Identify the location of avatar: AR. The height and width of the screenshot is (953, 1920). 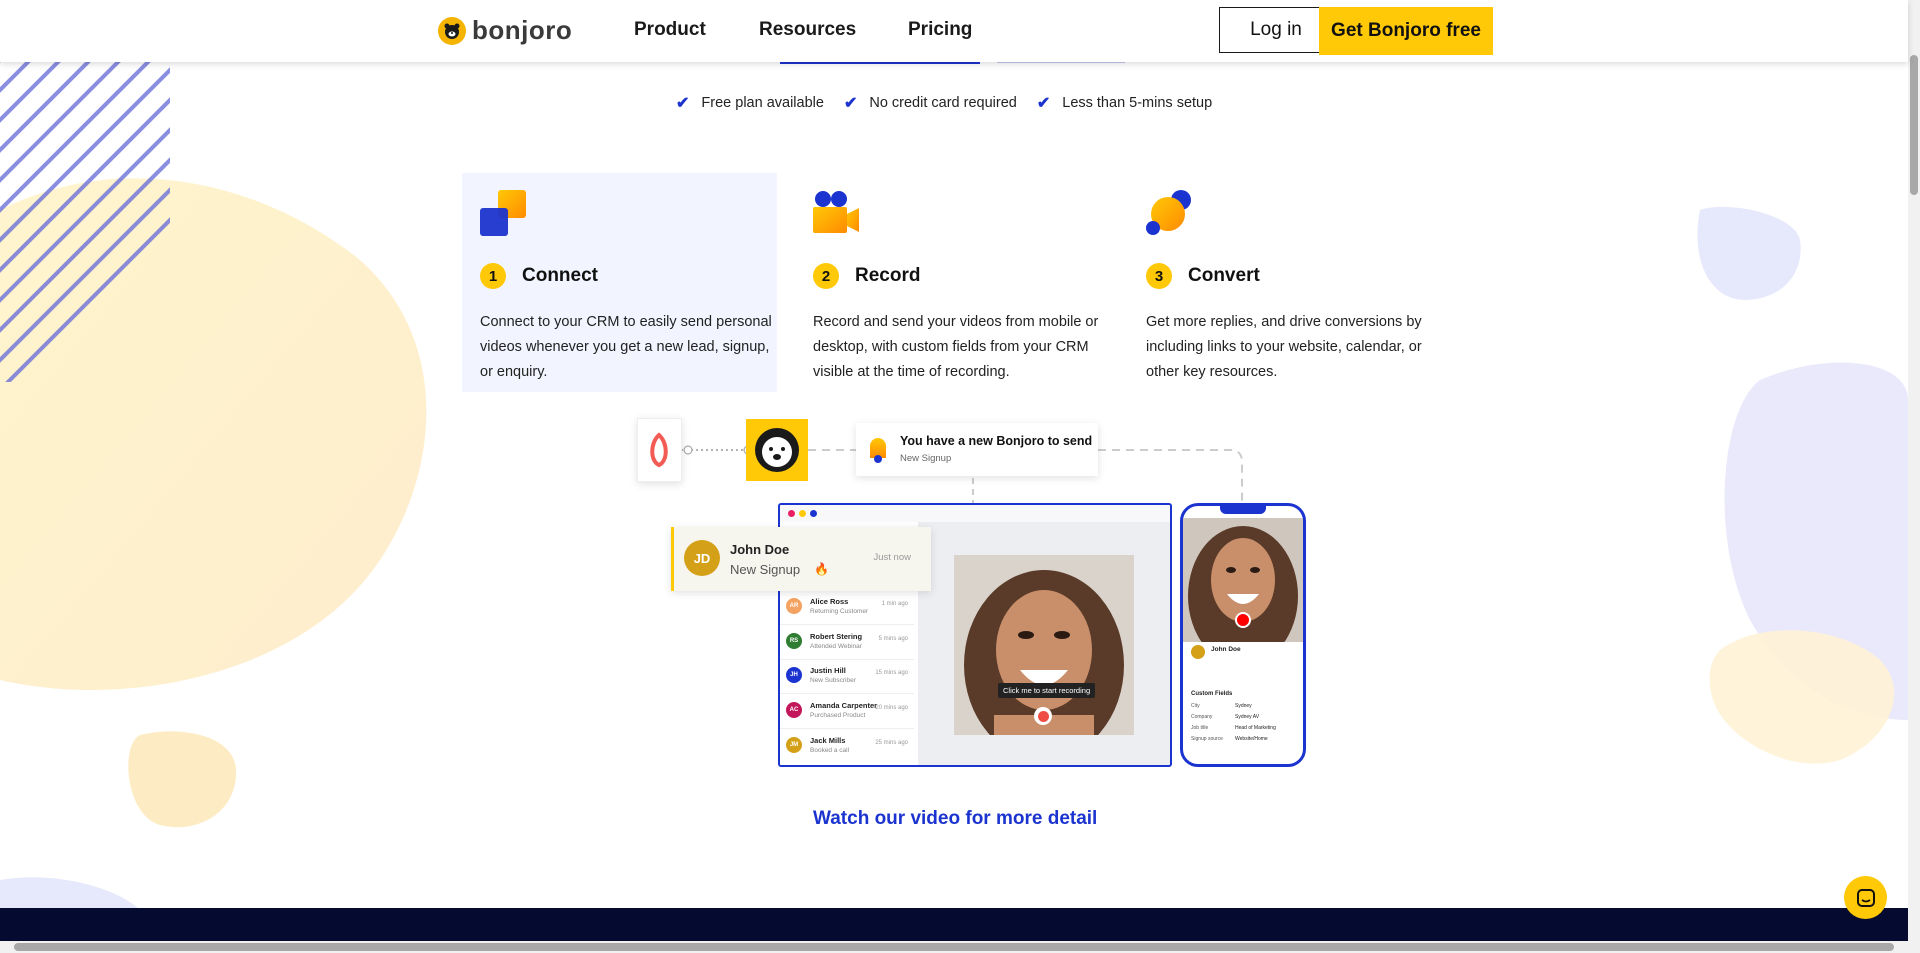
(794, 606).